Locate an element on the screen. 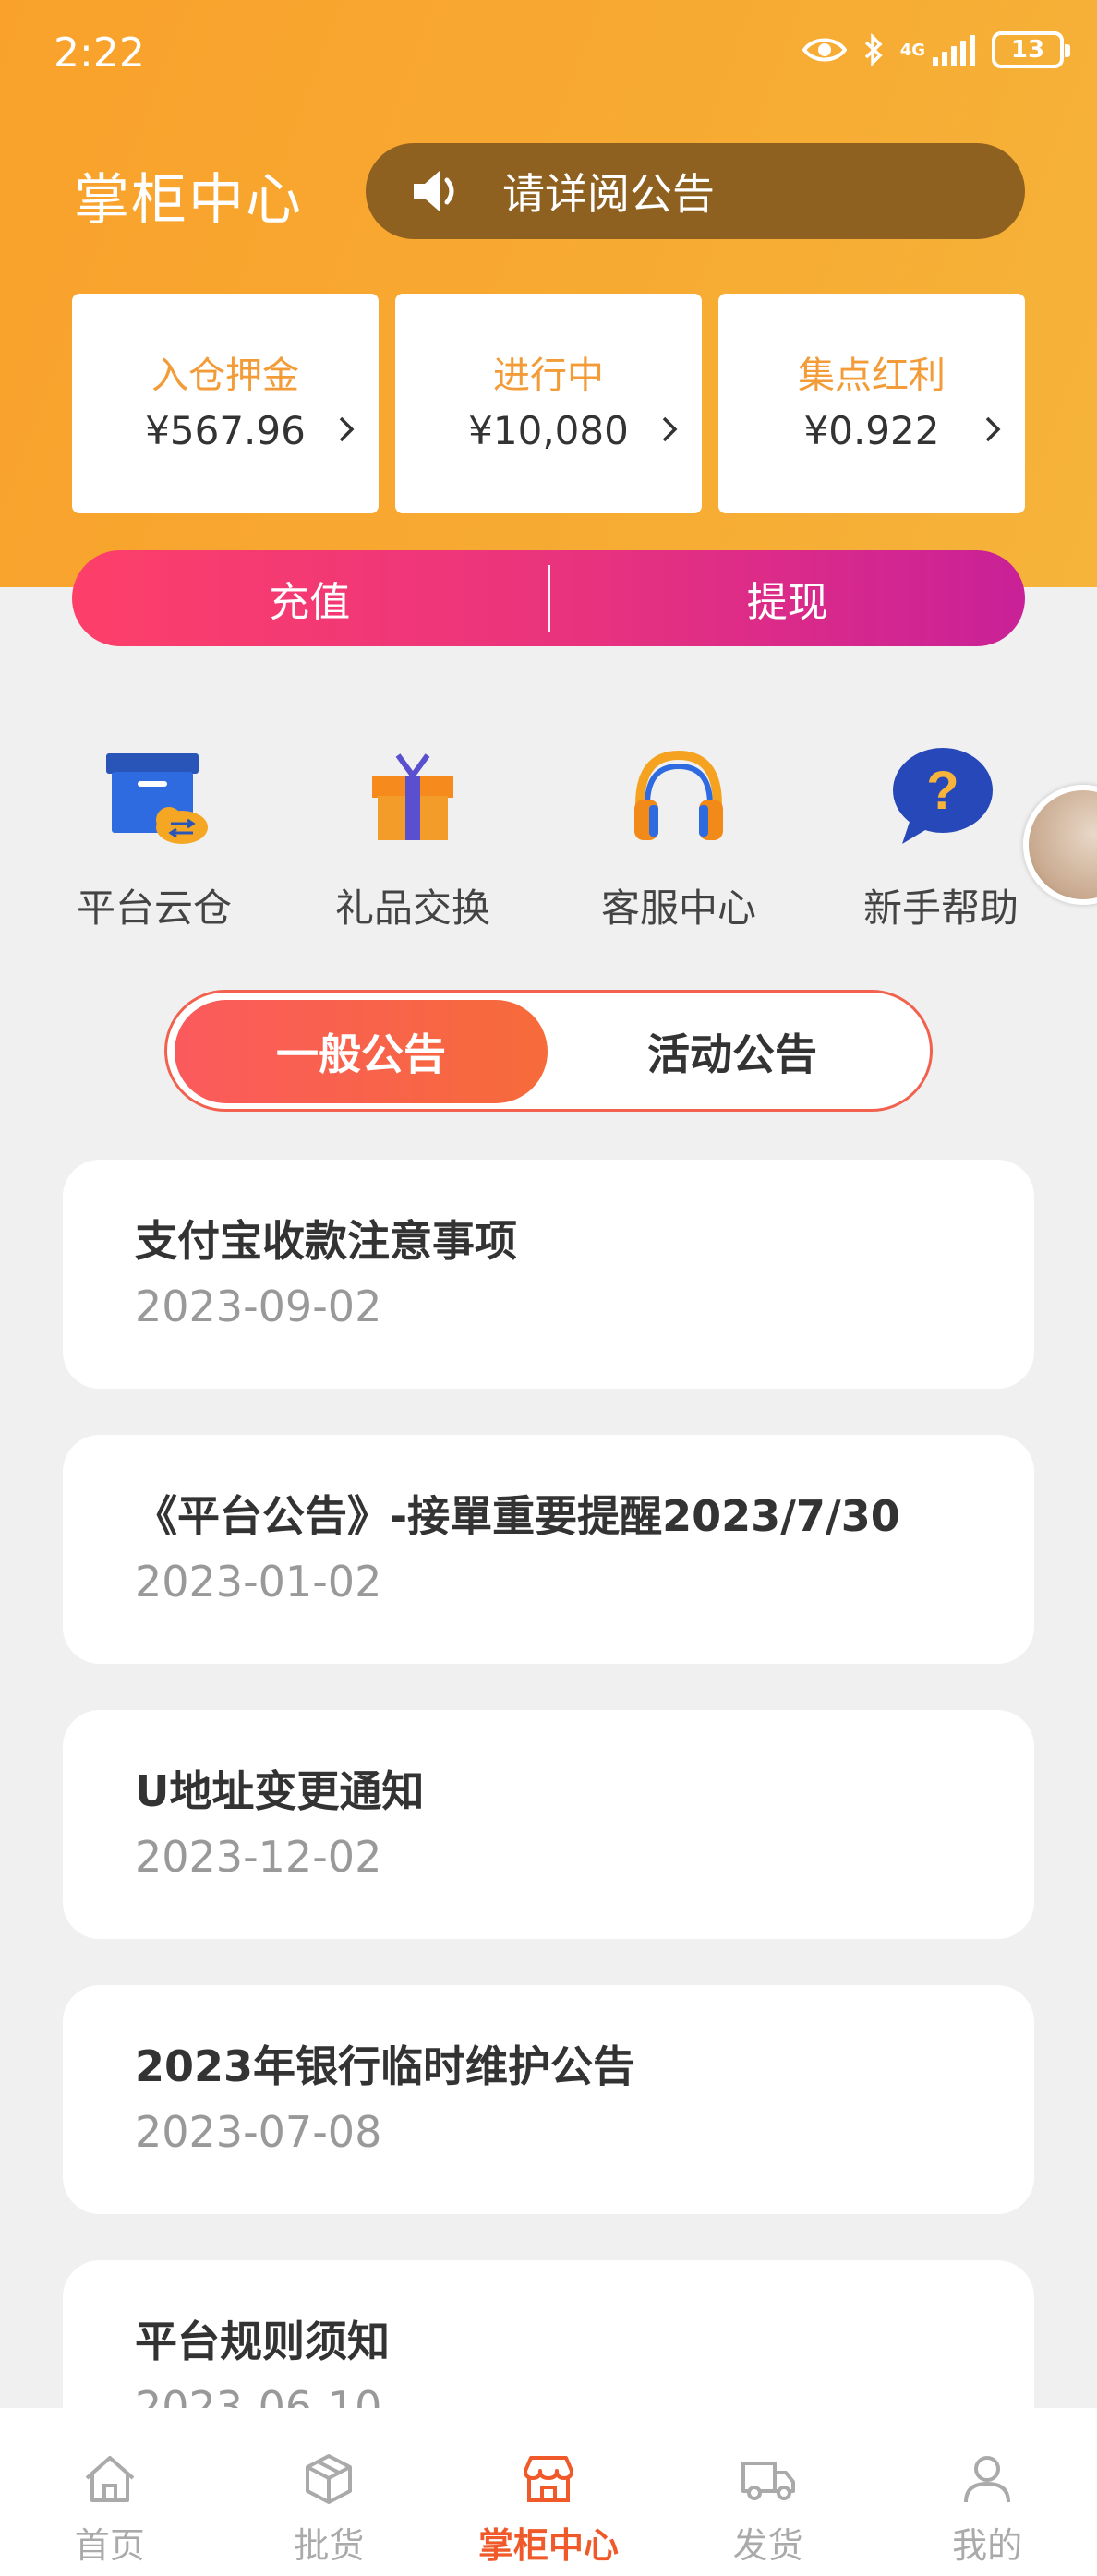 The width and height of the screenshot is (1097, 2576). nav-wholesale: 批货 is located at coordinates (330, 2492).